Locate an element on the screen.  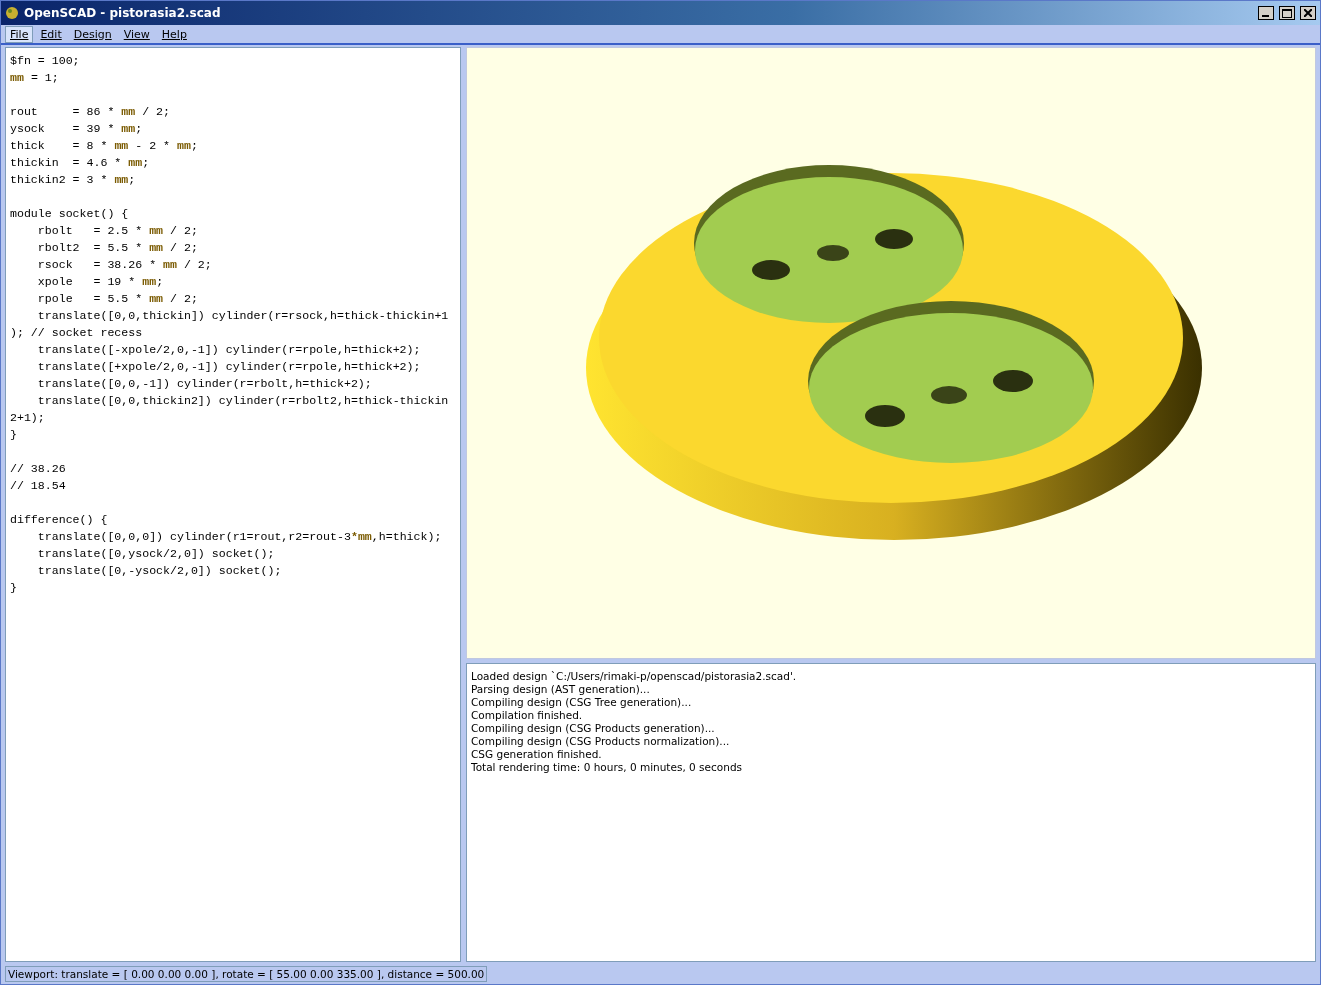
close-icon is located at coordinates (1308, 13).